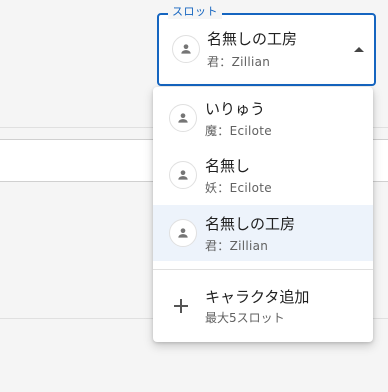 The width and height of the screenshot is (388, 392). What do you see at coordinates (263, 307) in the screenshot?
I see `add-character-button: キャラクタ追加 最大5スロット` at bounding box center [263, 307].